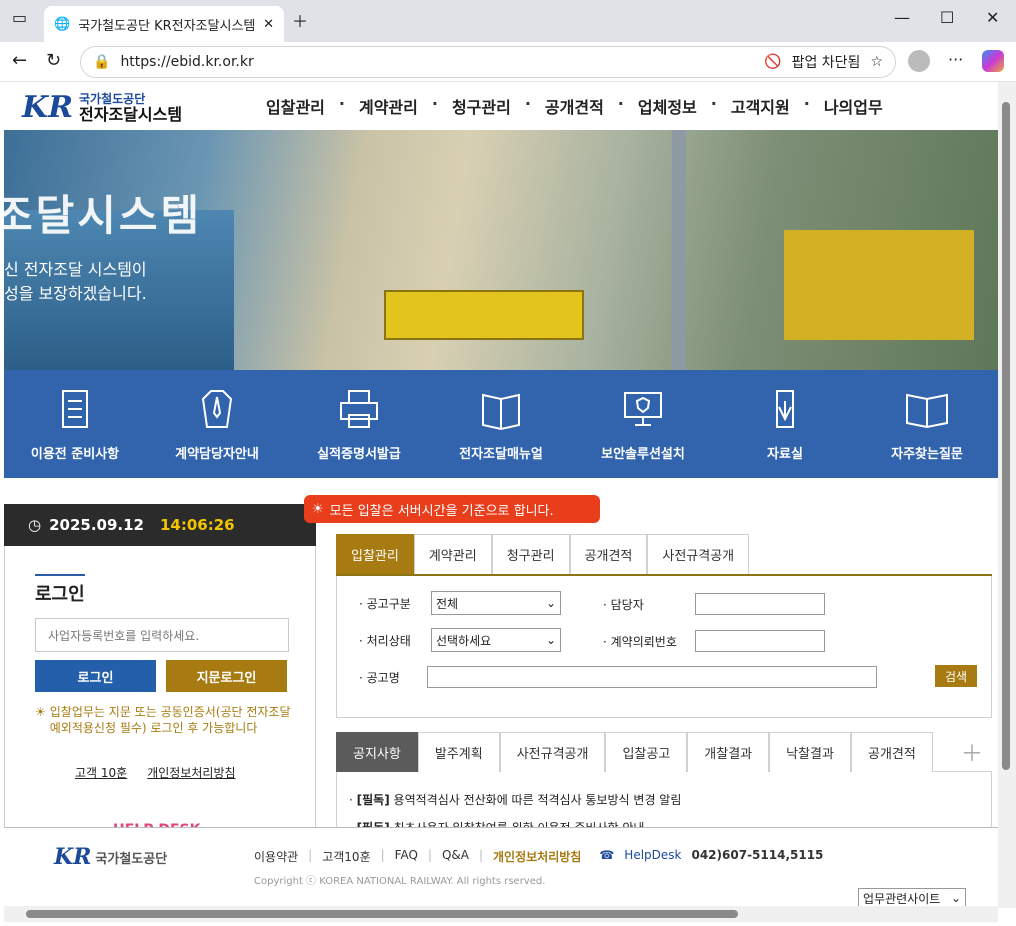 The height and width of the screenshot is (926, 1016). I want to click on tab-pre-spec-open: 사전규격공개, so click(552, 752).